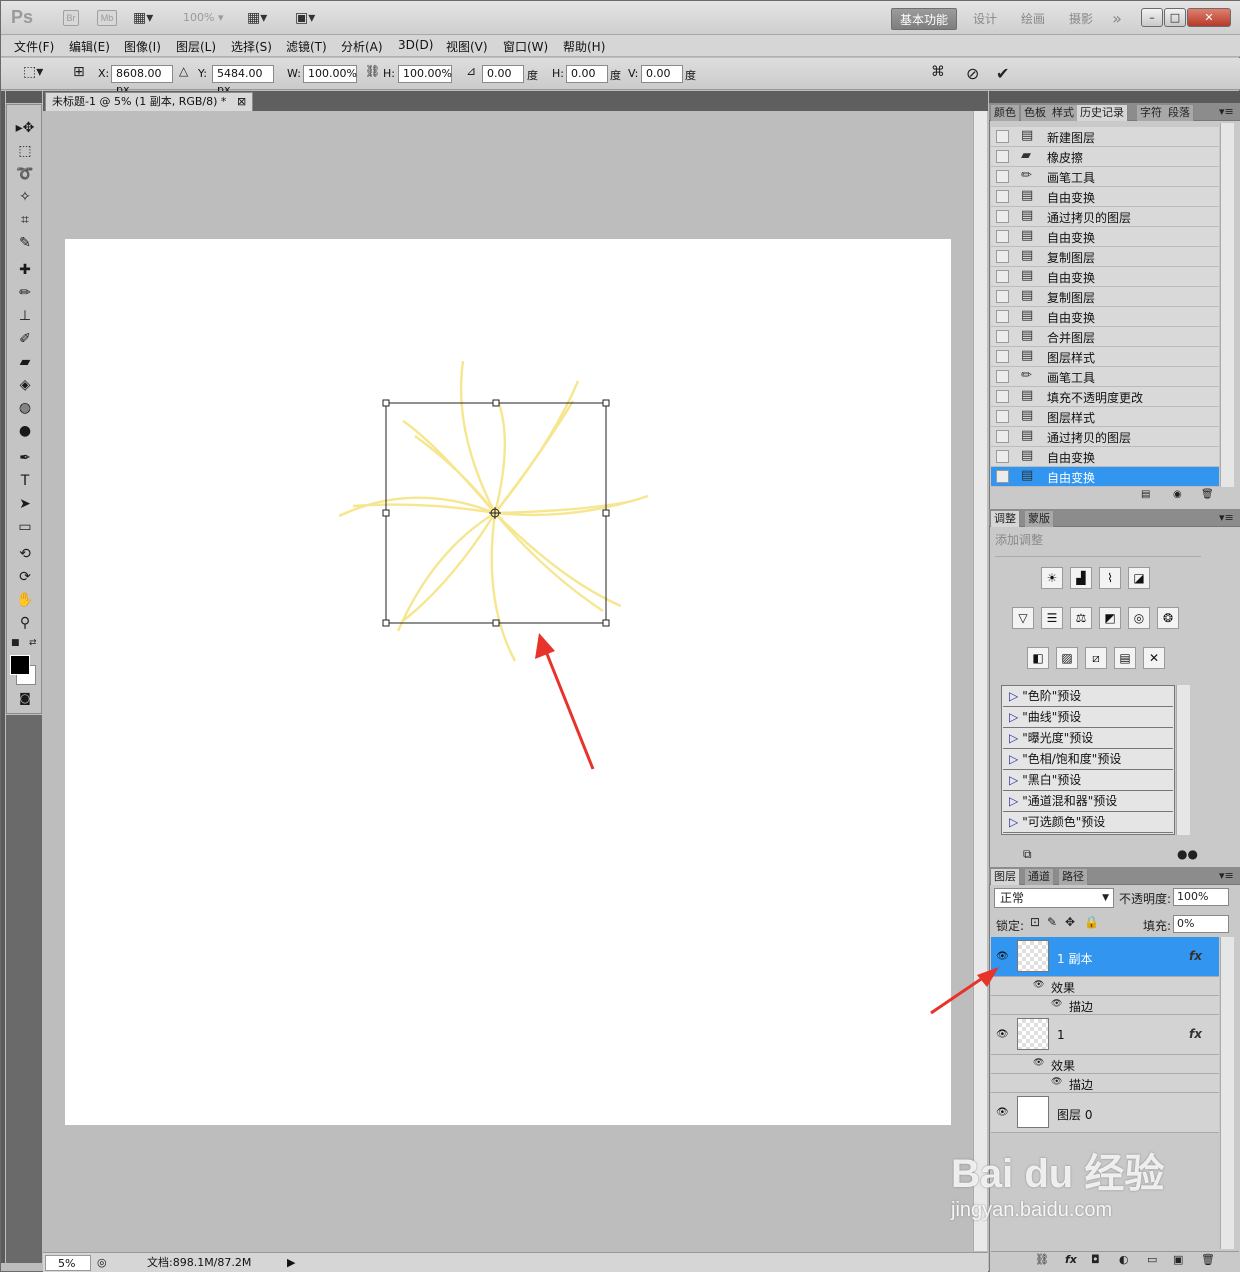 This screenshot has width=1240, height=1272. What do you see at coordinates (1091, 922) in the screenshot?
I see `lock-all-icon: 🔒` at bounding box center [1091, 922].